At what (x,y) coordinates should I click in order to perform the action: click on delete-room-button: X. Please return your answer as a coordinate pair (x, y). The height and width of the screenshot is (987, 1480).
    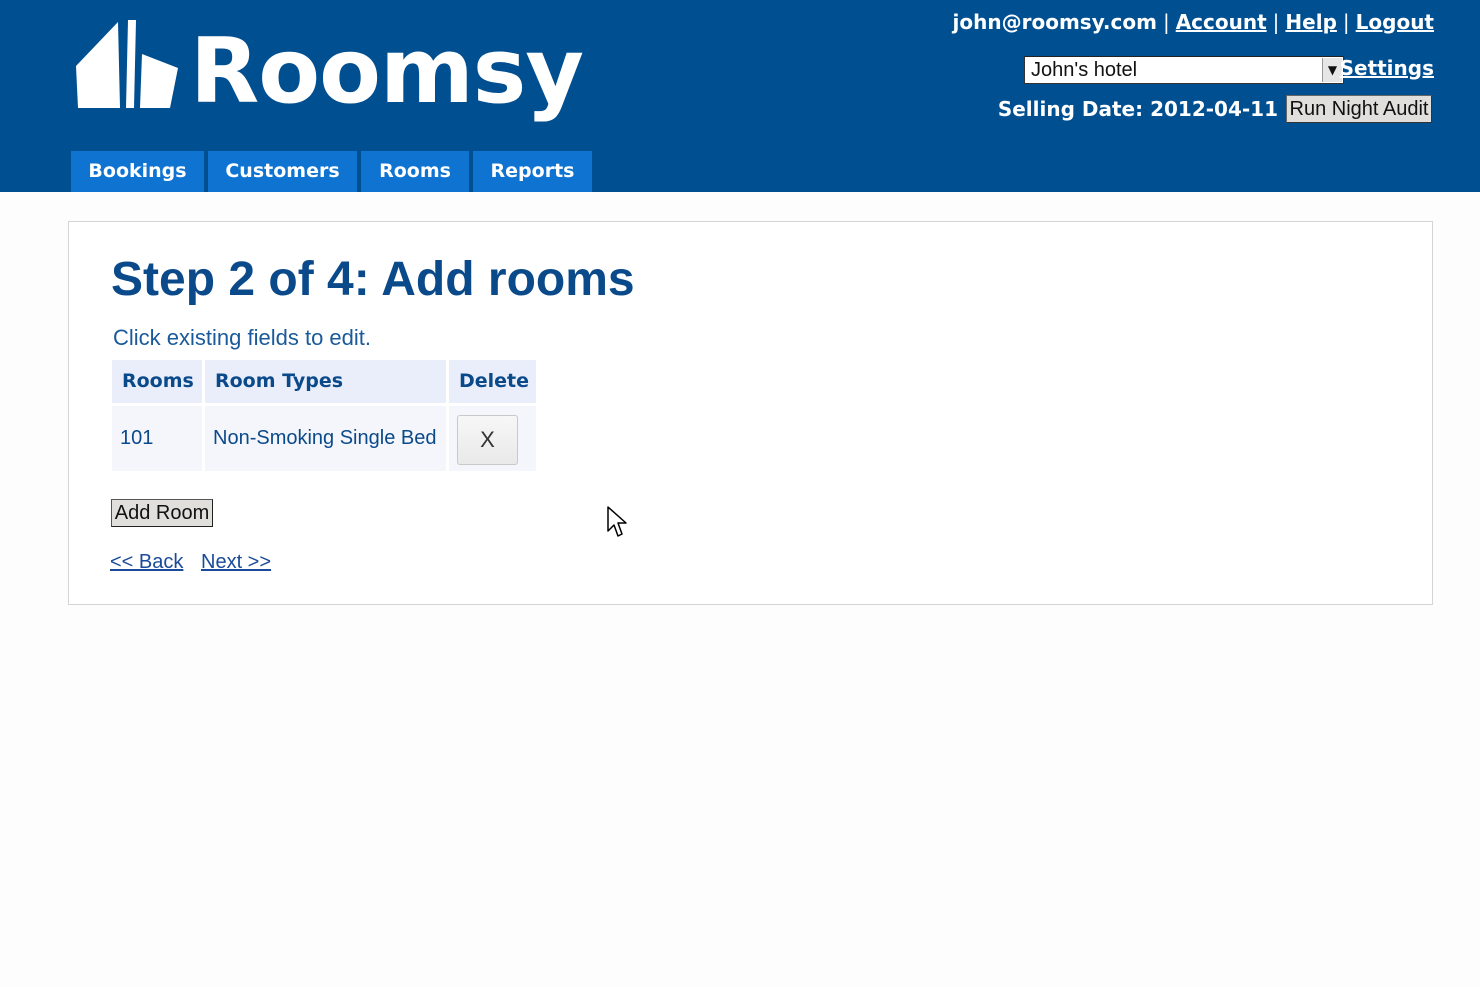
    Looking at the image, I should click on (487, 440).